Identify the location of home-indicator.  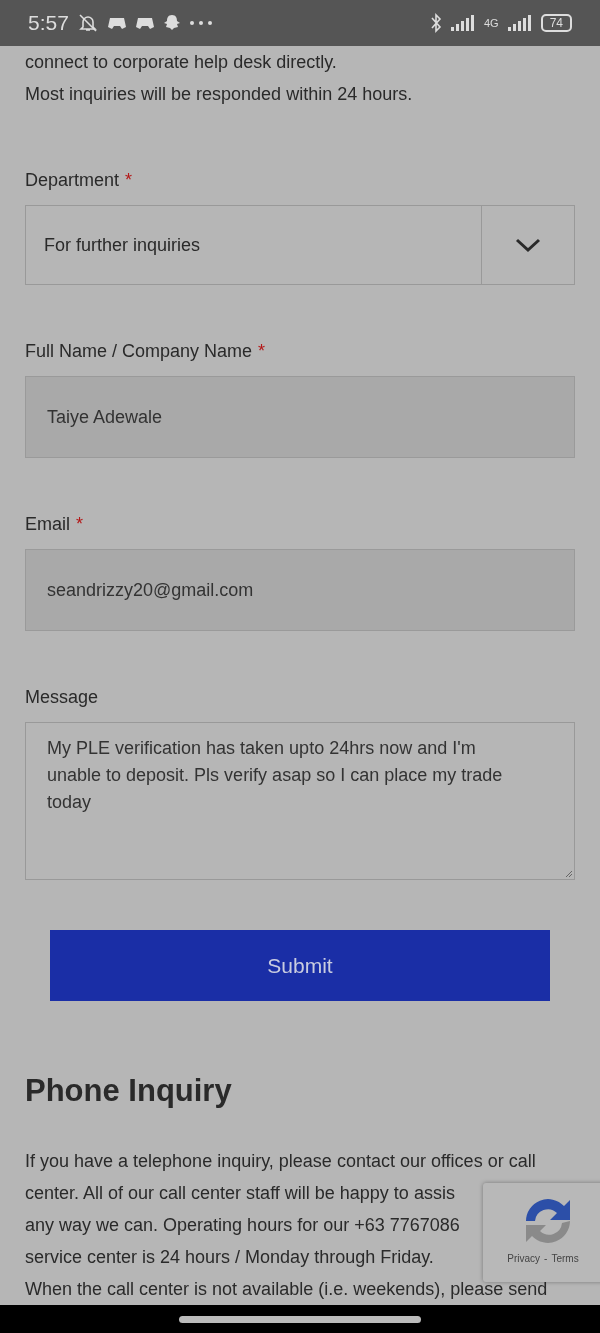
(300, 1319).